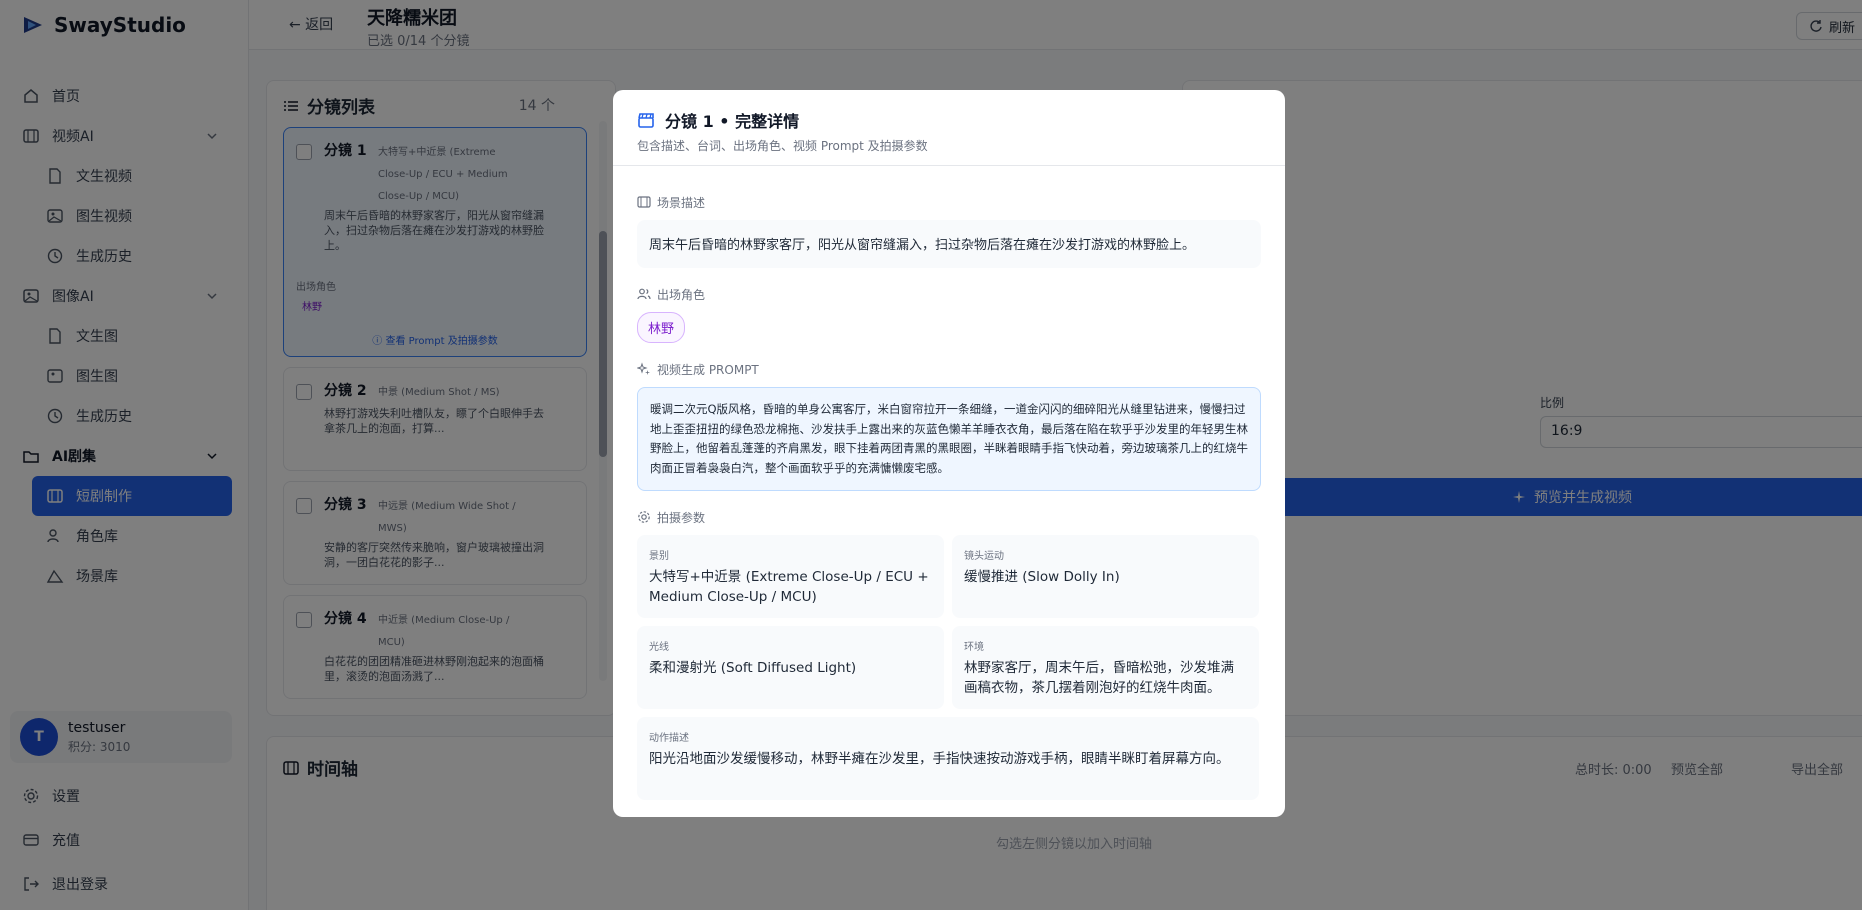 This screenshot has width=1862, height=910. Describe the element at coordinates (681, 294) in the screenshot. I see `characters-label-text: 出场角色` at that location.